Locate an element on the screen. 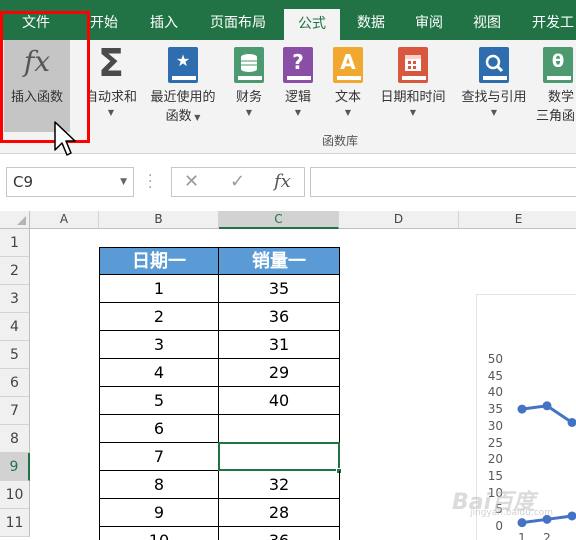 The height and width of the screenshot is (540, 576). table-header-cell: 销量一 is located at coordinates (279, 261).